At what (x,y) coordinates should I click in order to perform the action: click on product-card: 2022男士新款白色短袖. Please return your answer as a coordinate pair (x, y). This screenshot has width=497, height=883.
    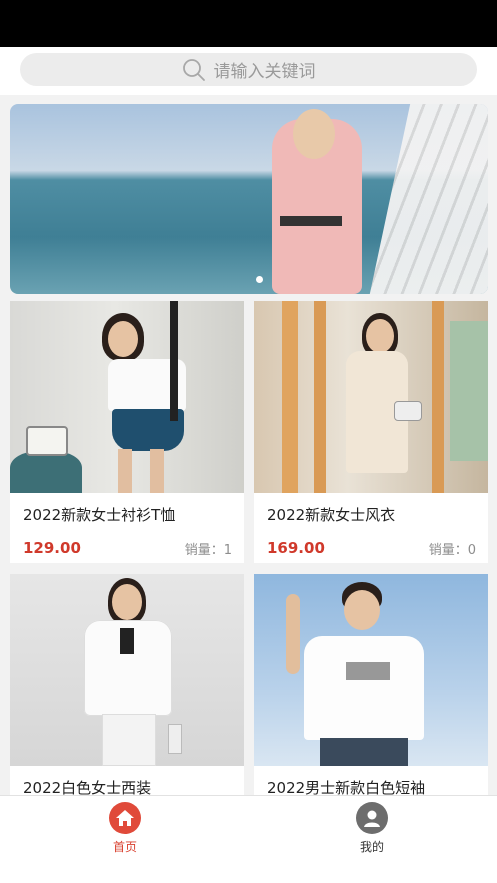
    Looking at the image, I should click on (371, 689).